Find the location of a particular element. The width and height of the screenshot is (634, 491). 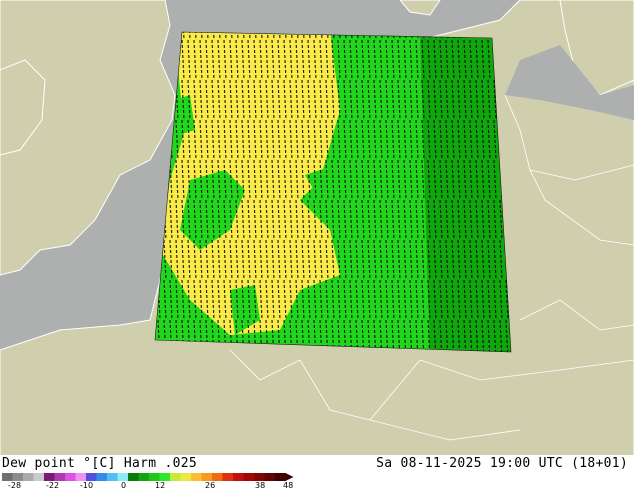

legend-tick: -22 is located at coordinates (53, 485).